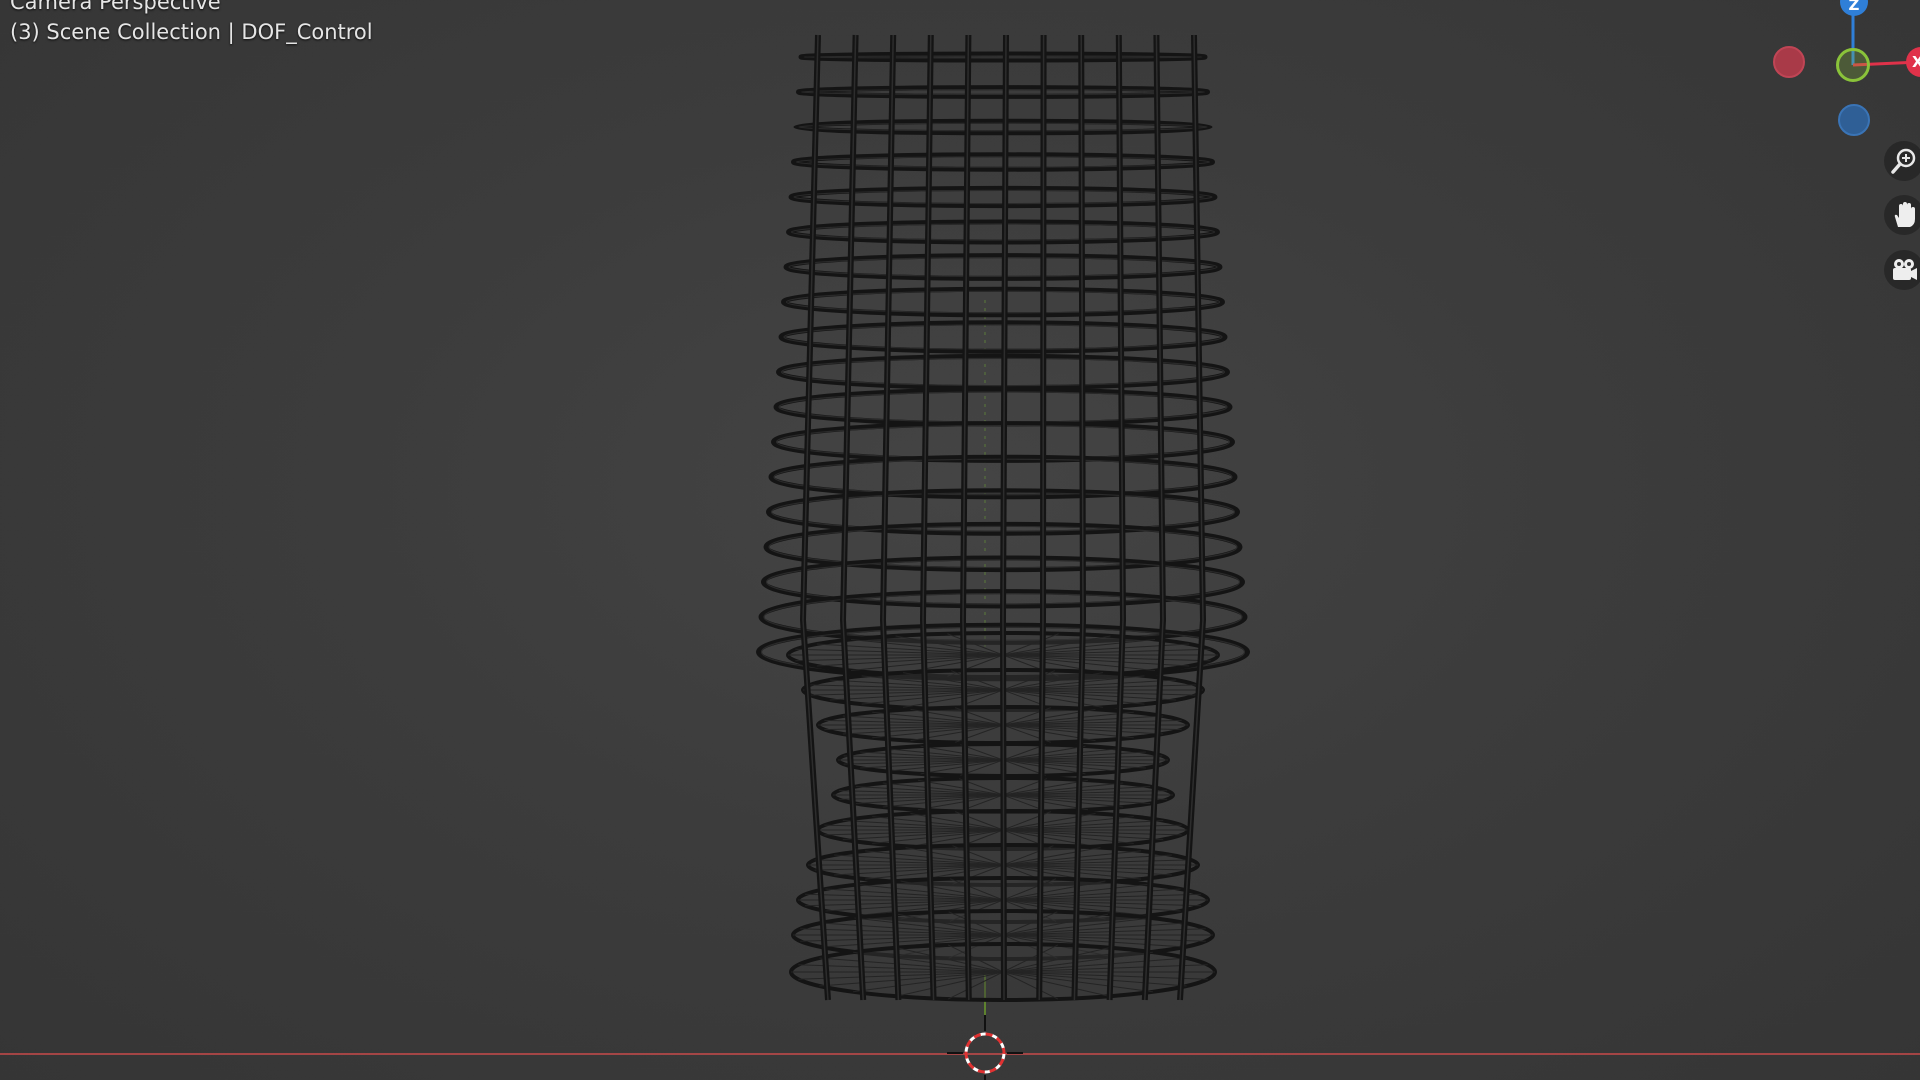  Describe the element at coordinates (1854, 120) in the screenshot. I see `gizmo-neg-z-axis` at that location.